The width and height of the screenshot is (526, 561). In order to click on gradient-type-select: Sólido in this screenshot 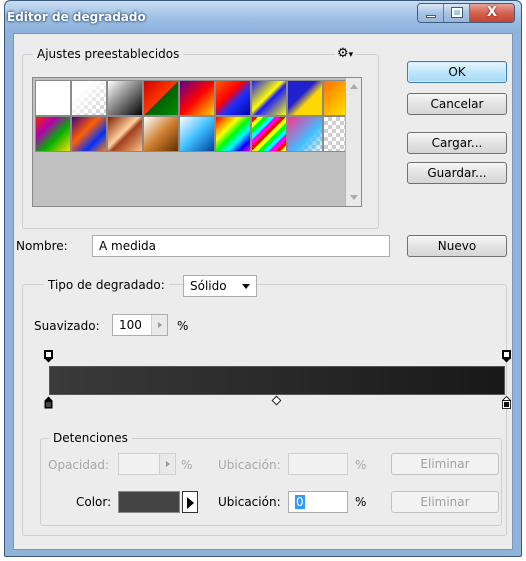, I will do `click(220, 286)`.